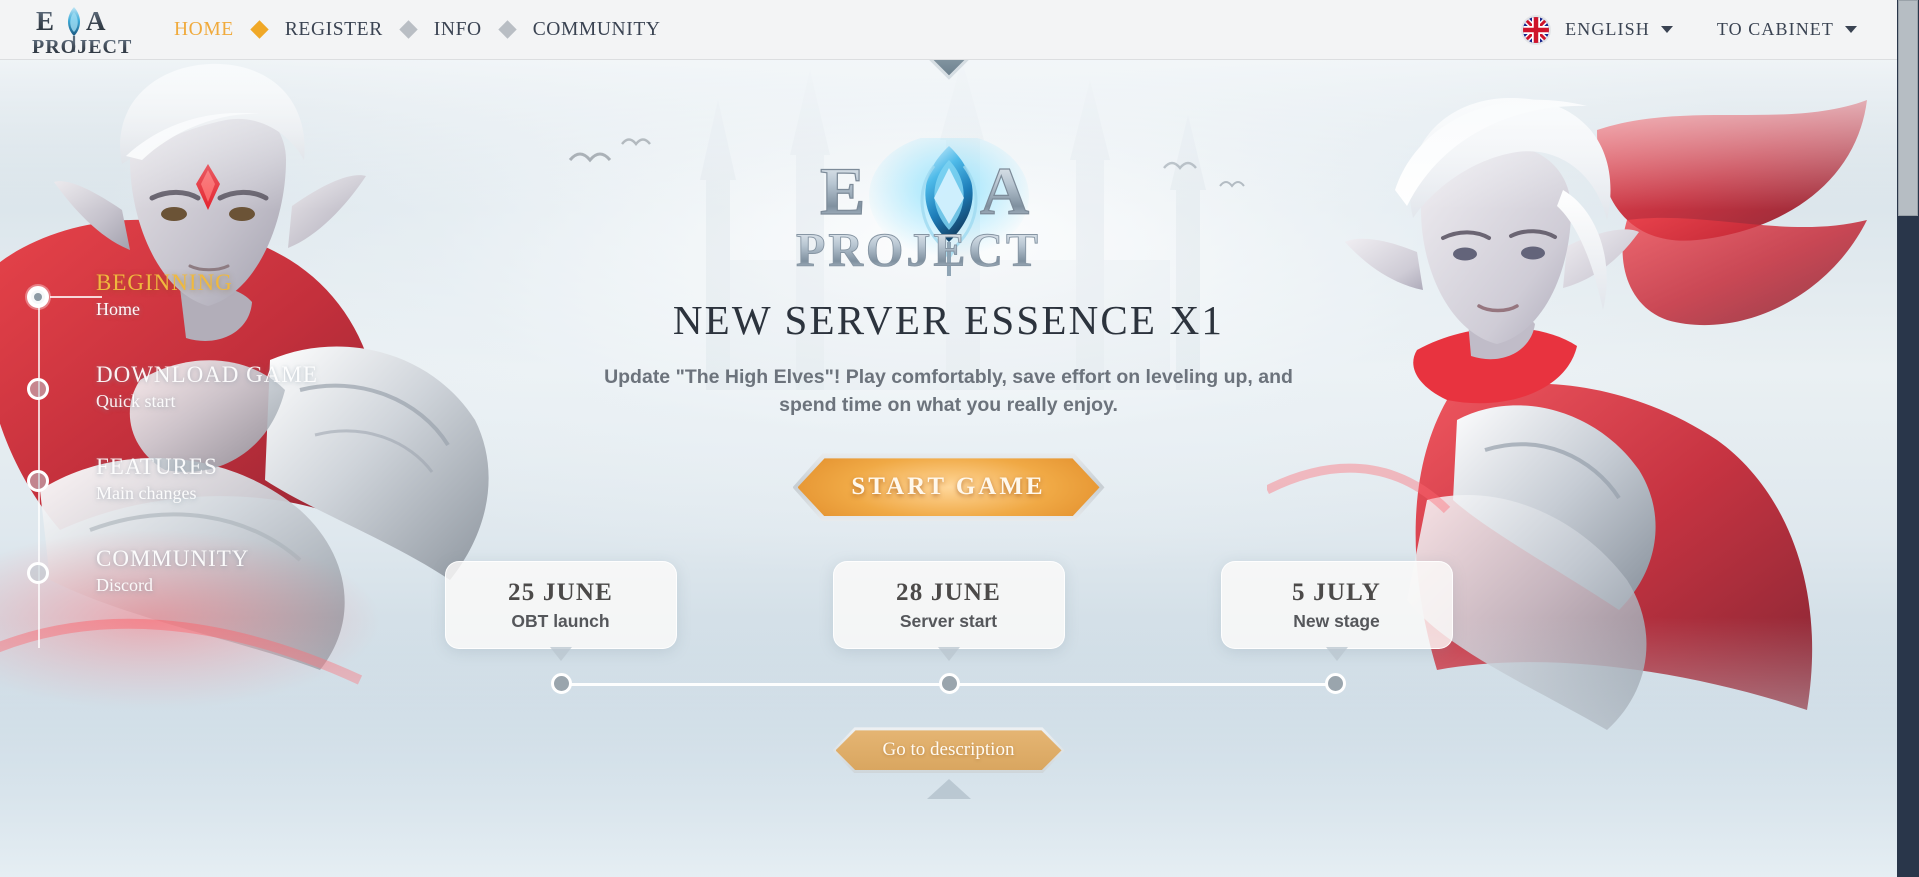  I want to click on sidebar-item-community: COMMUNITY Discord, so click(192, 592).